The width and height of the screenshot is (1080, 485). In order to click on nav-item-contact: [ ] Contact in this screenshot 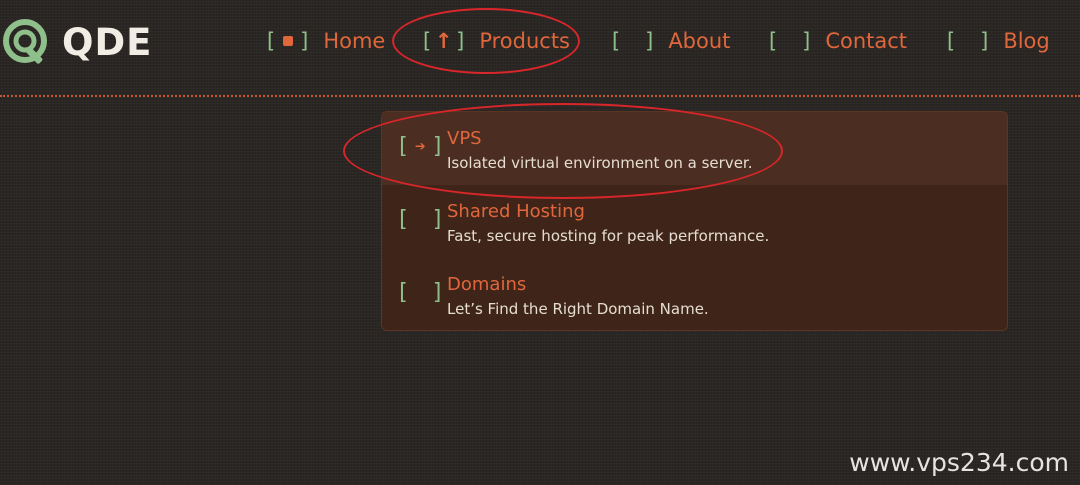, I will do `click(836, 41)`.